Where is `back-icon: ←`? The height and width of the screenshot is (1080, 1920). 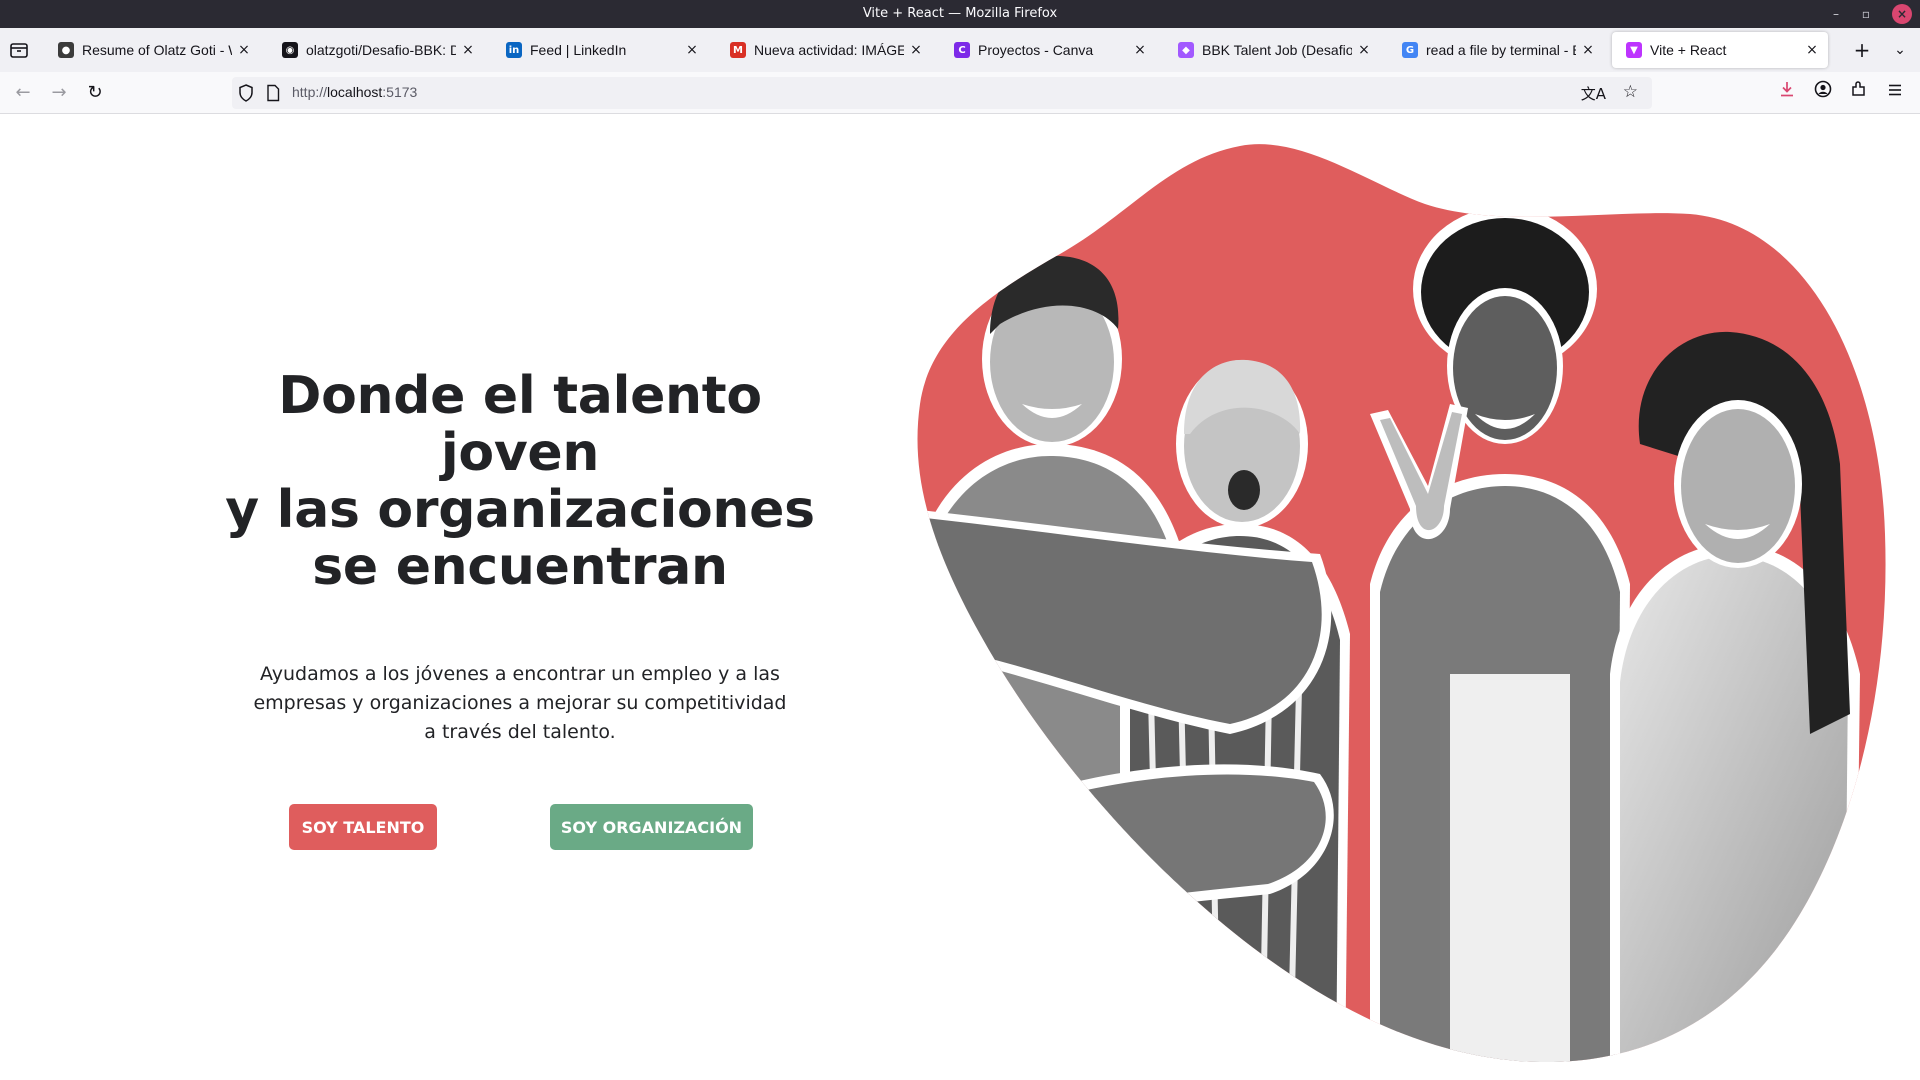
back-icon: ← is located at coordinates (23, 93).